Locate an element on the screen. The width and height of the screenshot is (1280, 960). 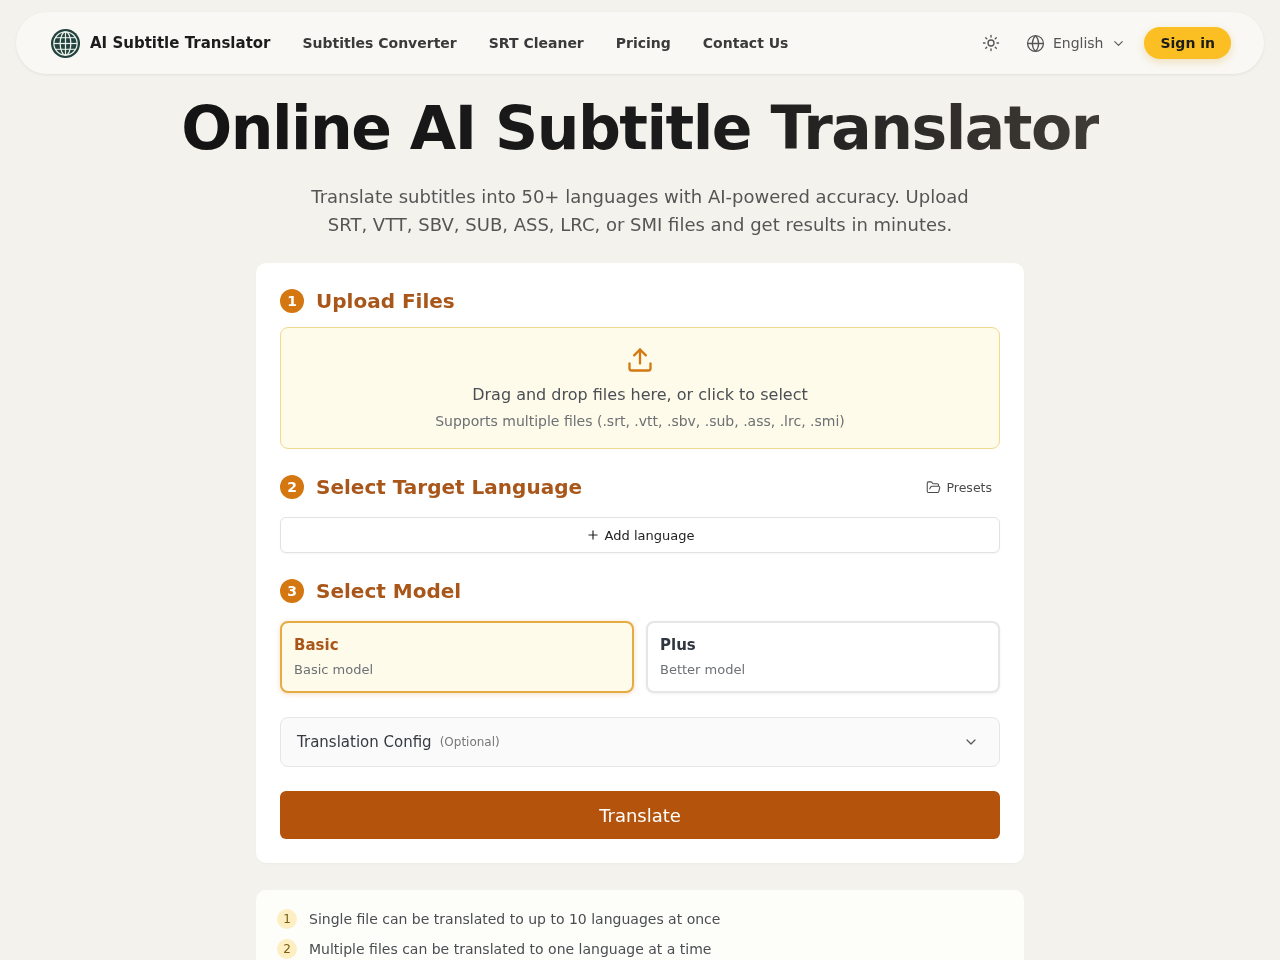
tip-text: Single file can be translated to up to 10 languages at once is located at coordinates (515, 919).